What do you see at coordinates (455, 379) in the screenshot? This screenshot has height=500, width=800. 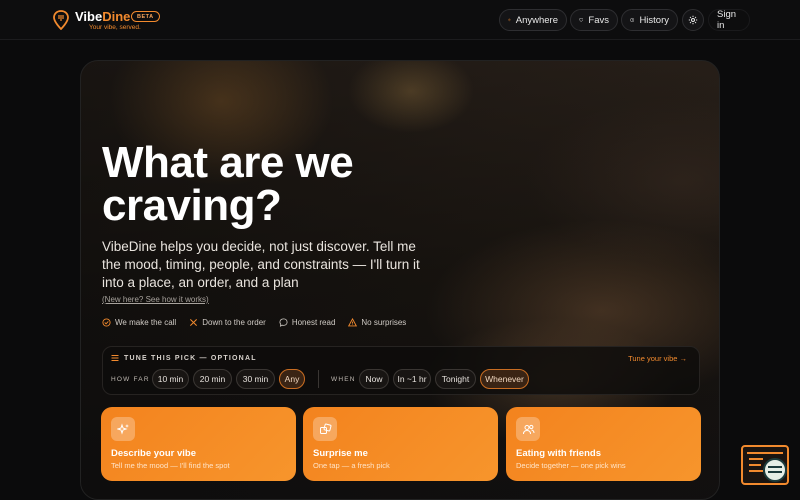 I see `when-option: Tonight` at bounding box center [455, 379].